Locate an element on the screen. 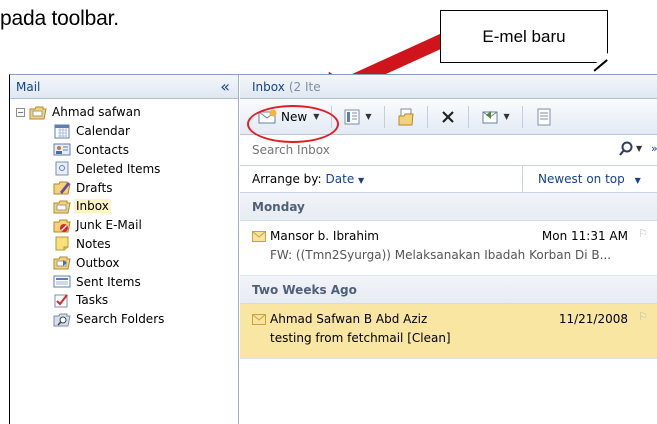  outbox-icon is located at coordinates (62, 262).